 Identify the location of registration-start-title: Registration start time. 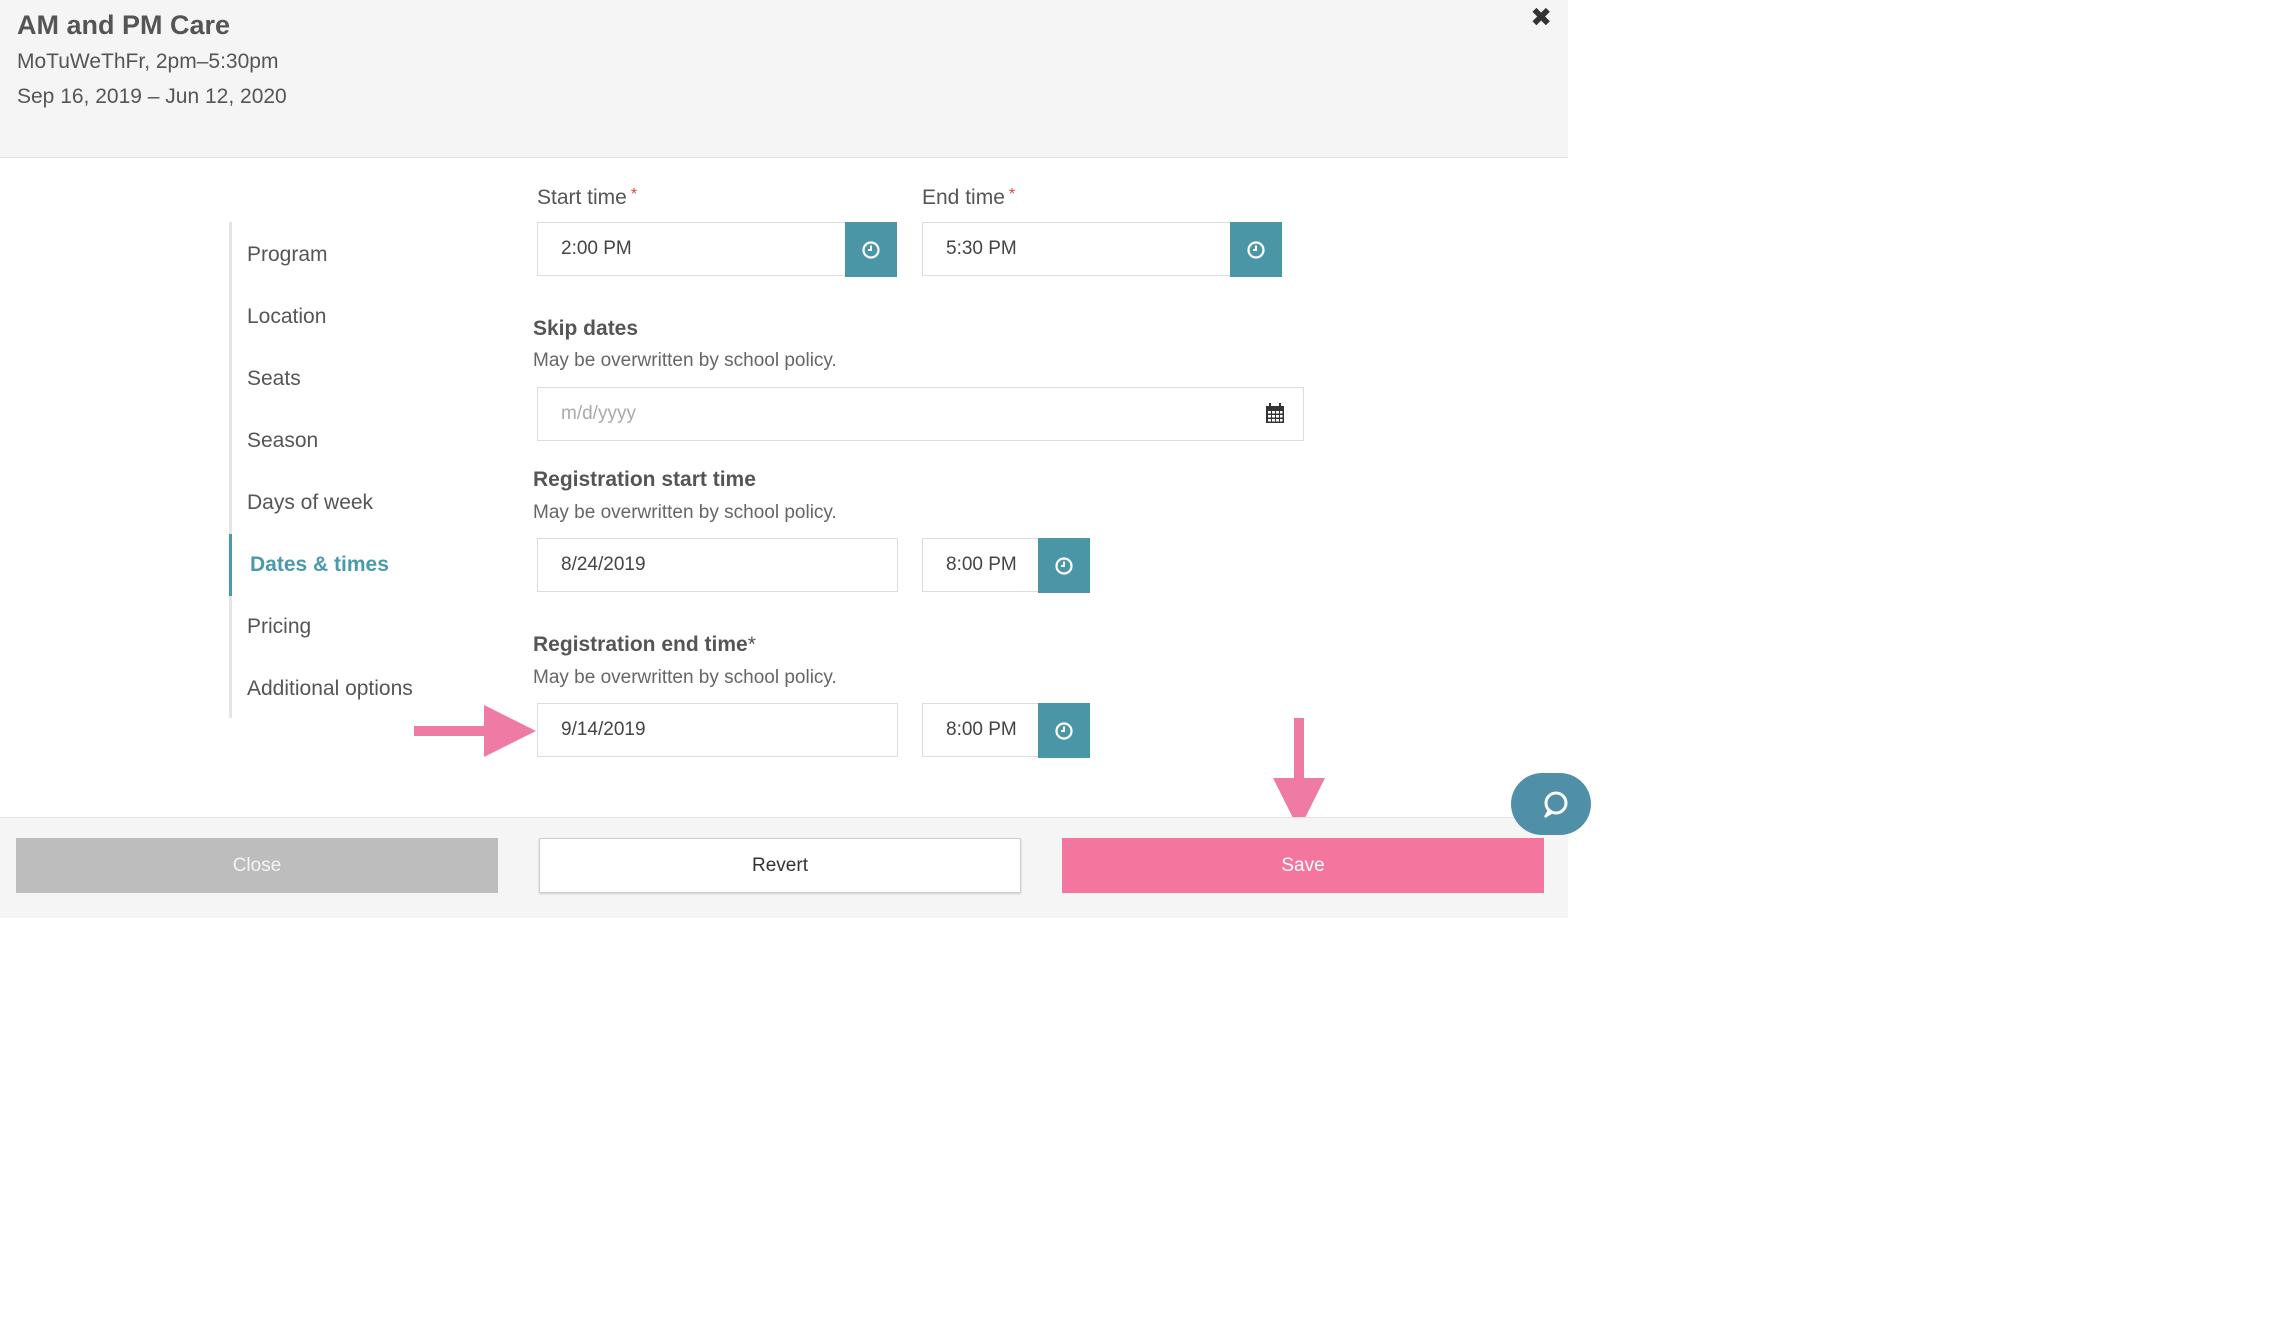
(644, 479).